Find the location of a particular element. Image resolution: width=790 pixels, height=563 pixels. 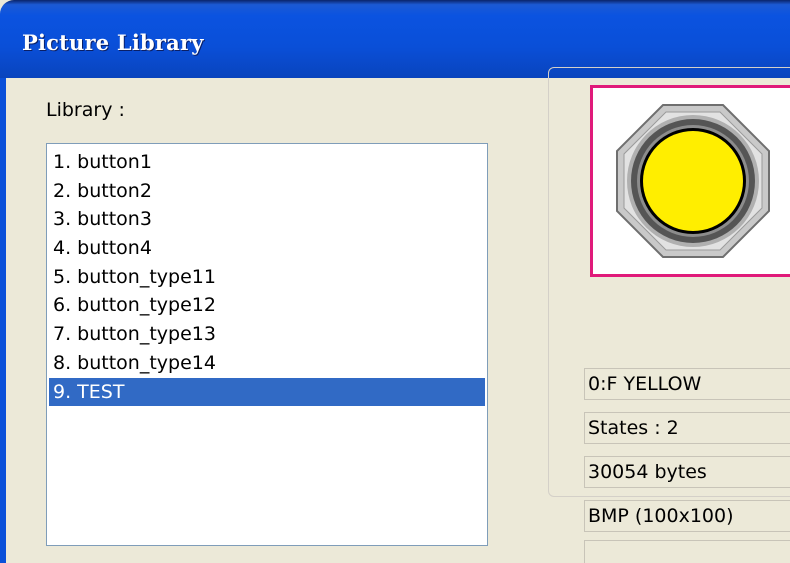

states-field: States : 2 is located at coordinates (687, 428).